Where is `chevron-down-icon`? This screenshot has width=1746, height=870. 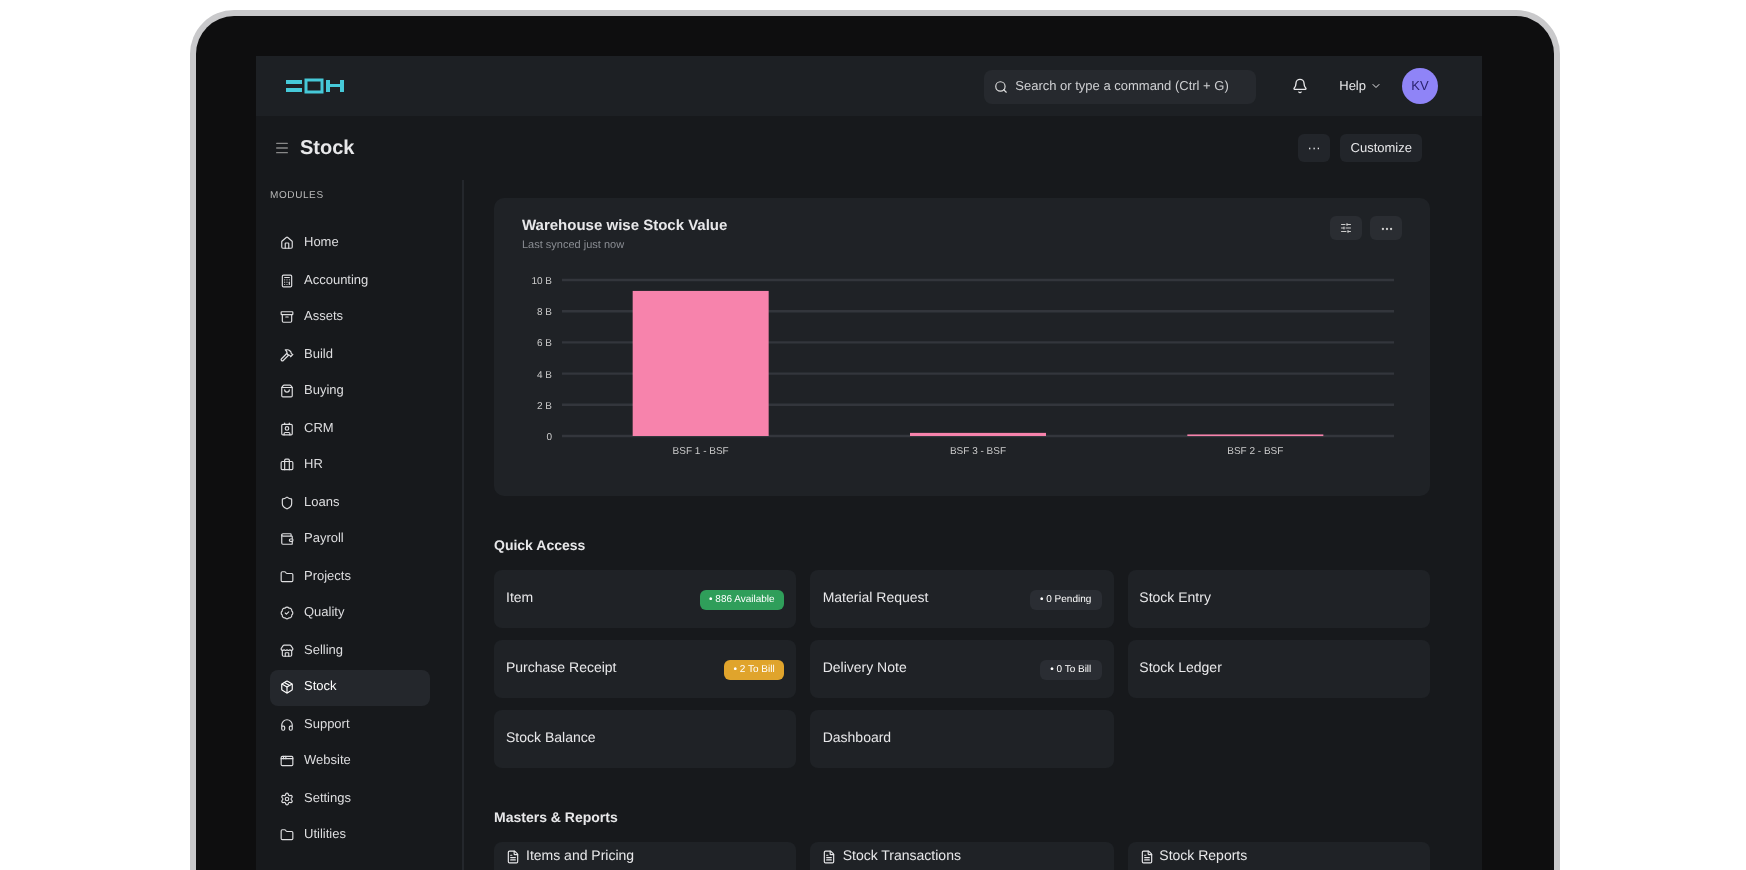
chevron-down-icon is located at coordinates (1376, 86).